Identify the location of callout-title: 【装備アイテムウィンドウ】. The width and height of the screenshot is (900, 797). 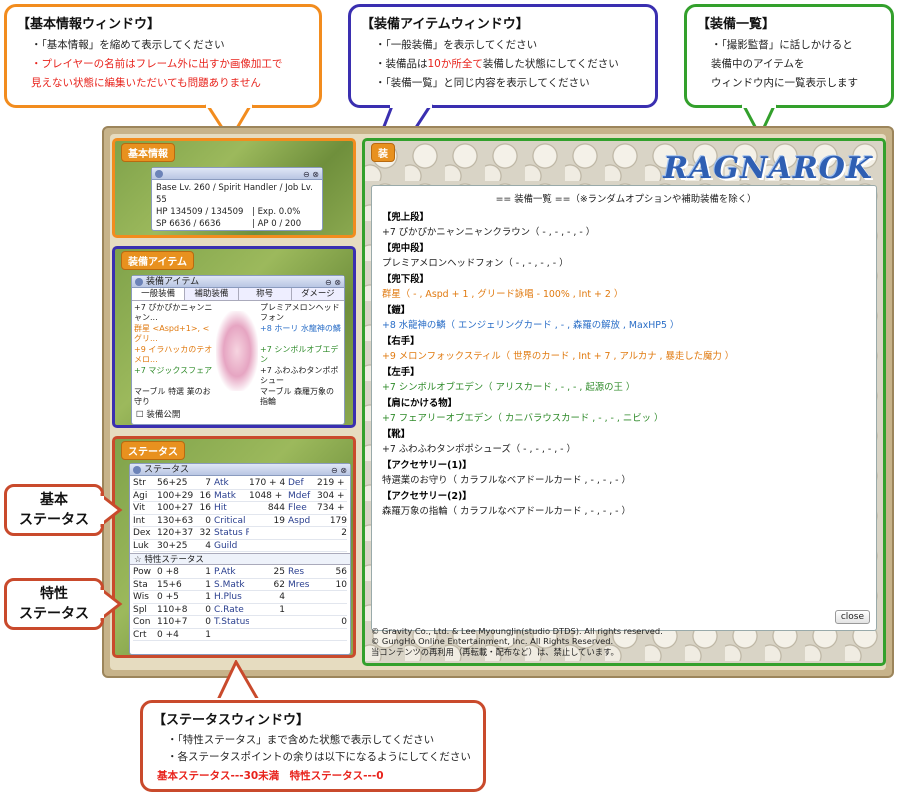
(445, 24).